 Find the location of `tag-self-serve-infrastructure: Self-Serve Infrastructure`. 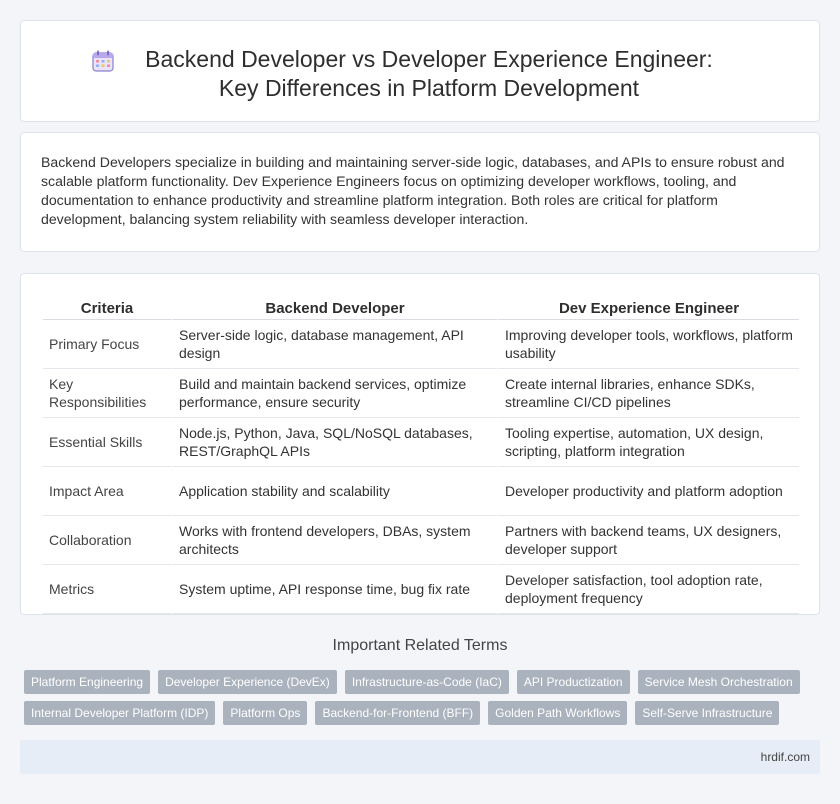

tag-self-serve-infrastructure: Self-Serve Infrastructure is located at coordinates (707, 713).